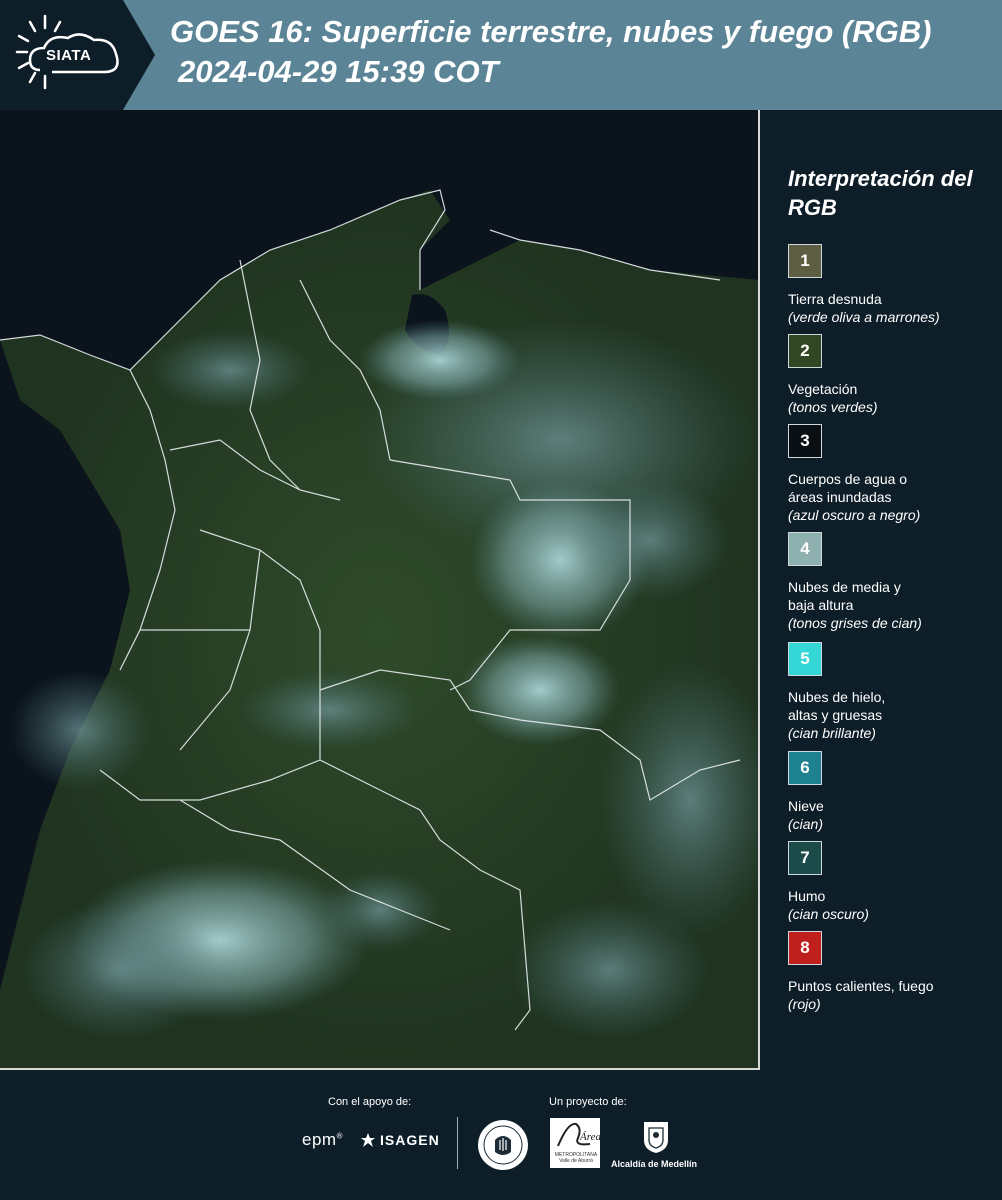  What do you see at coordinates (805, 549) in the screenshot?
I see `legend-swatch: 4` at bounding box center [805, 549].